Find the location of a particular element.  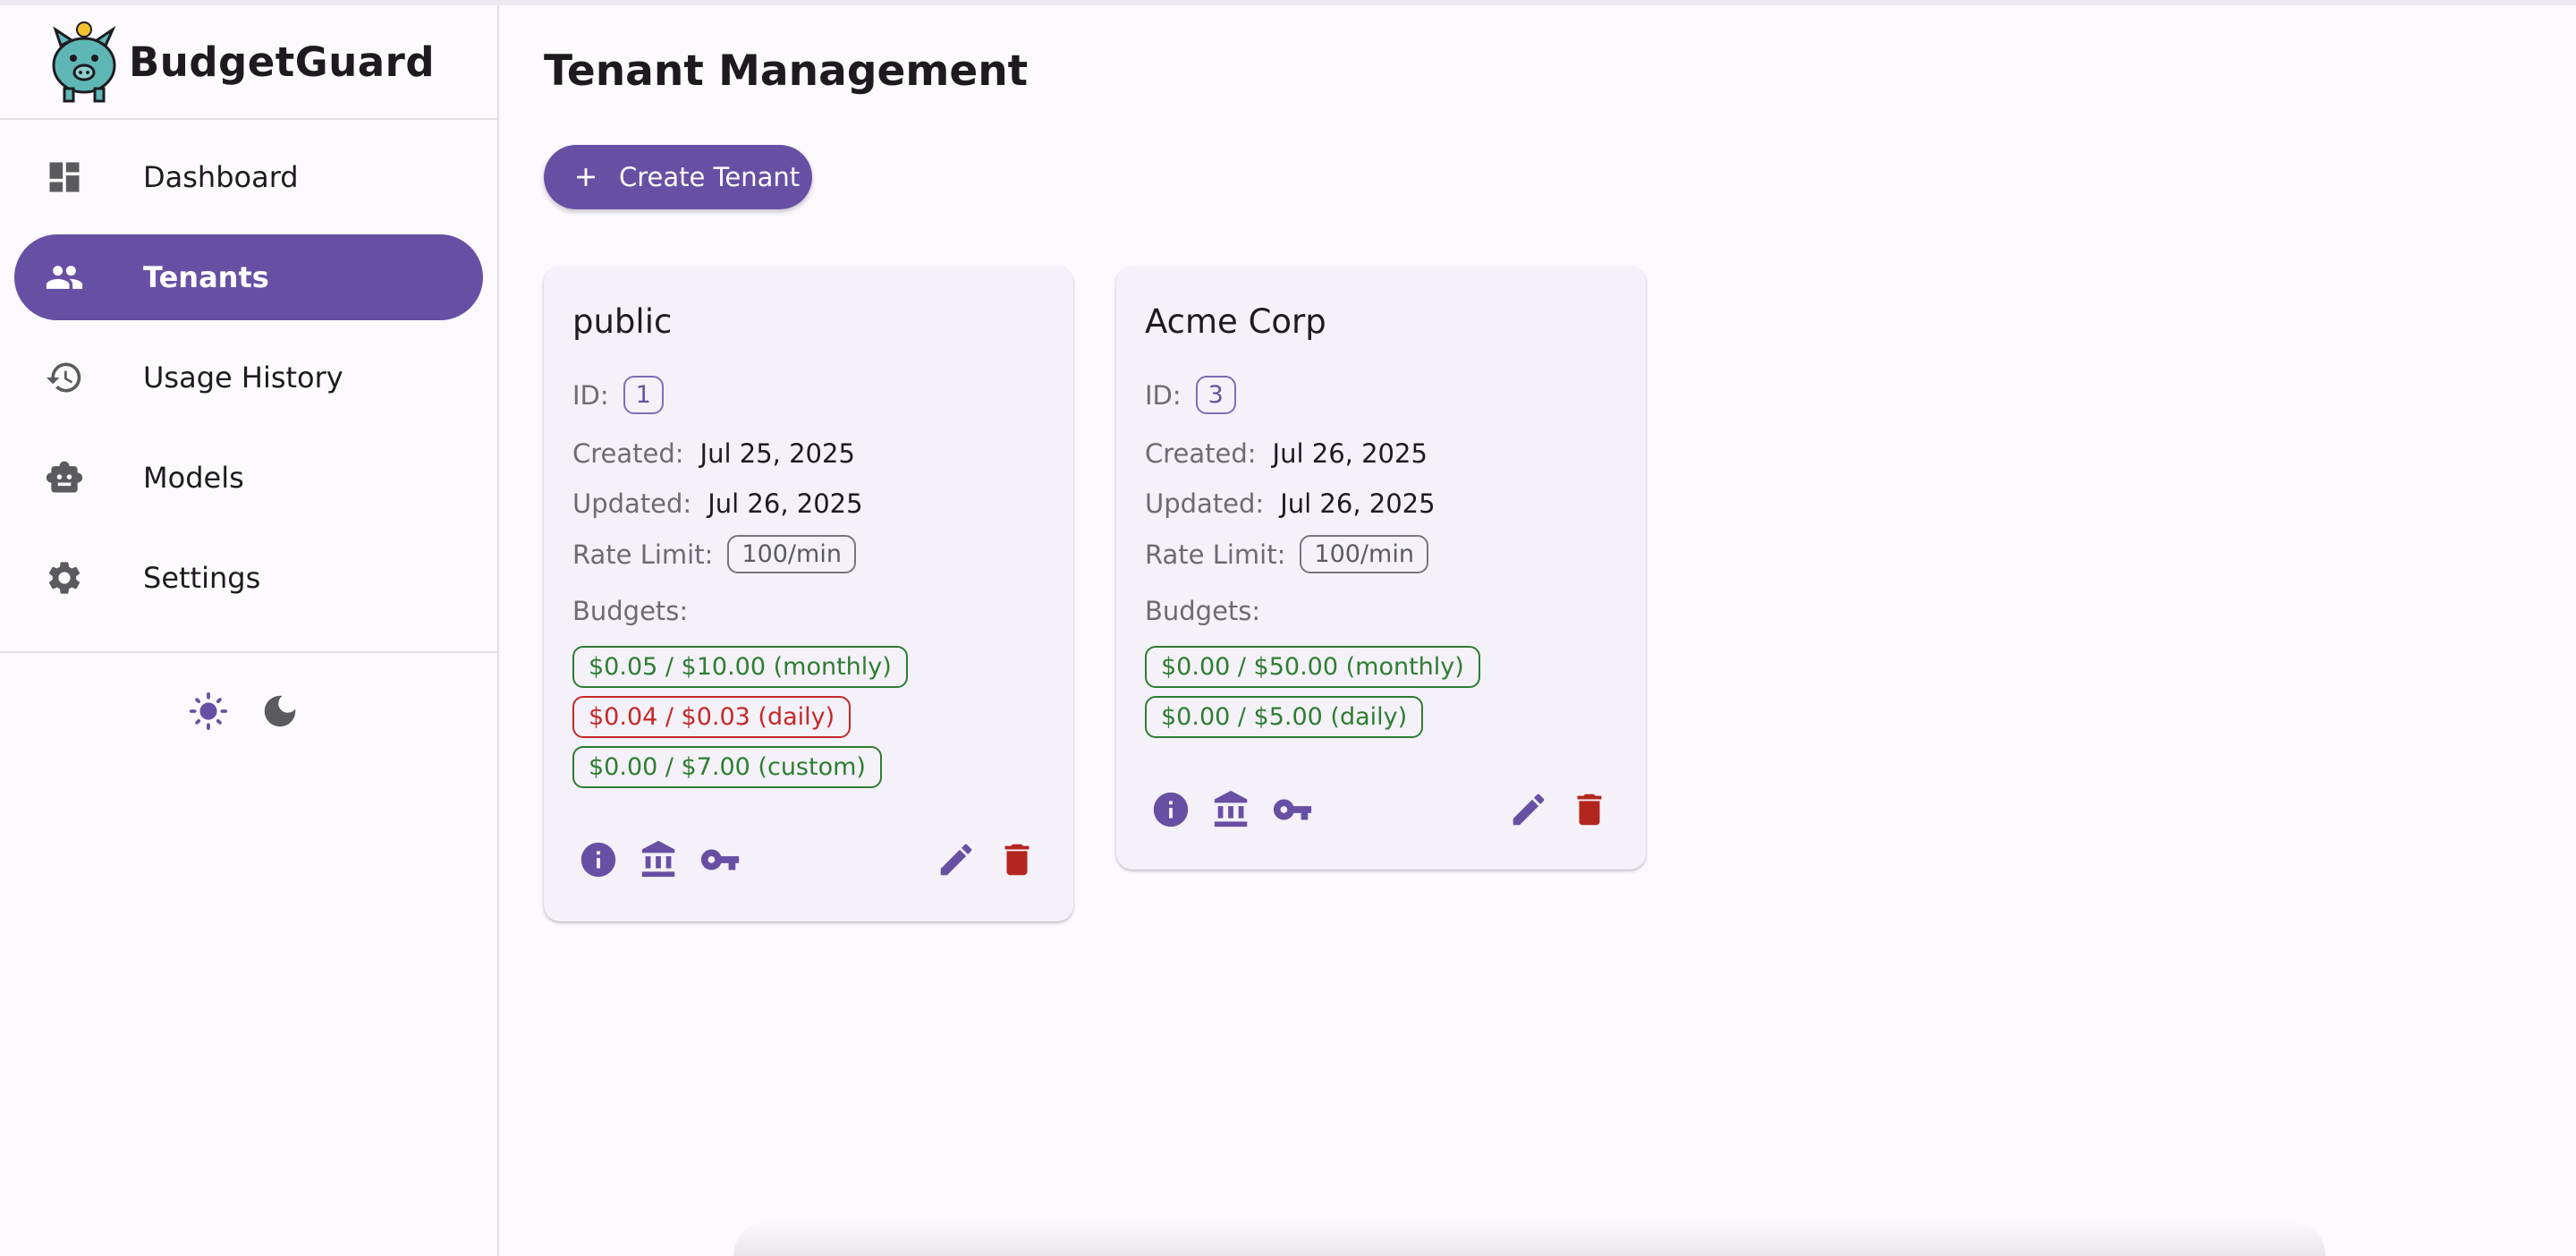

budget-chip: $0.05 / $10.00 (monthly) is located at coordinates (740, 667).